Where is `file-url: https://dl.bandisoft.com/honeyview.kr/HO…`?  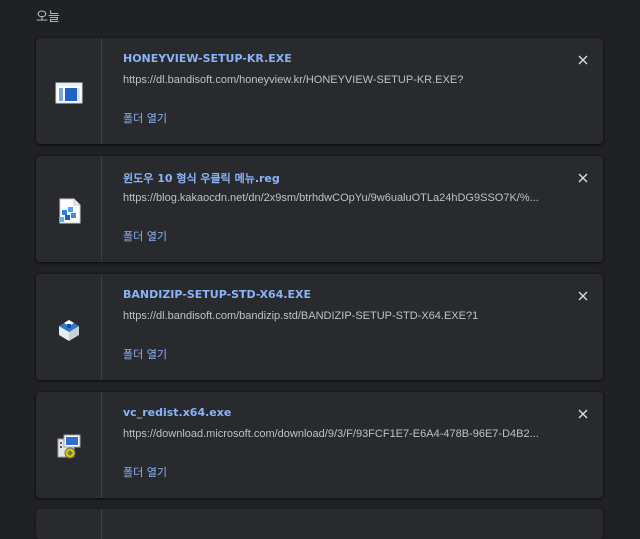
file-url: https://dl.bandisoft.com/honeyview.kr/HO… is located at coordinates (293, 80).